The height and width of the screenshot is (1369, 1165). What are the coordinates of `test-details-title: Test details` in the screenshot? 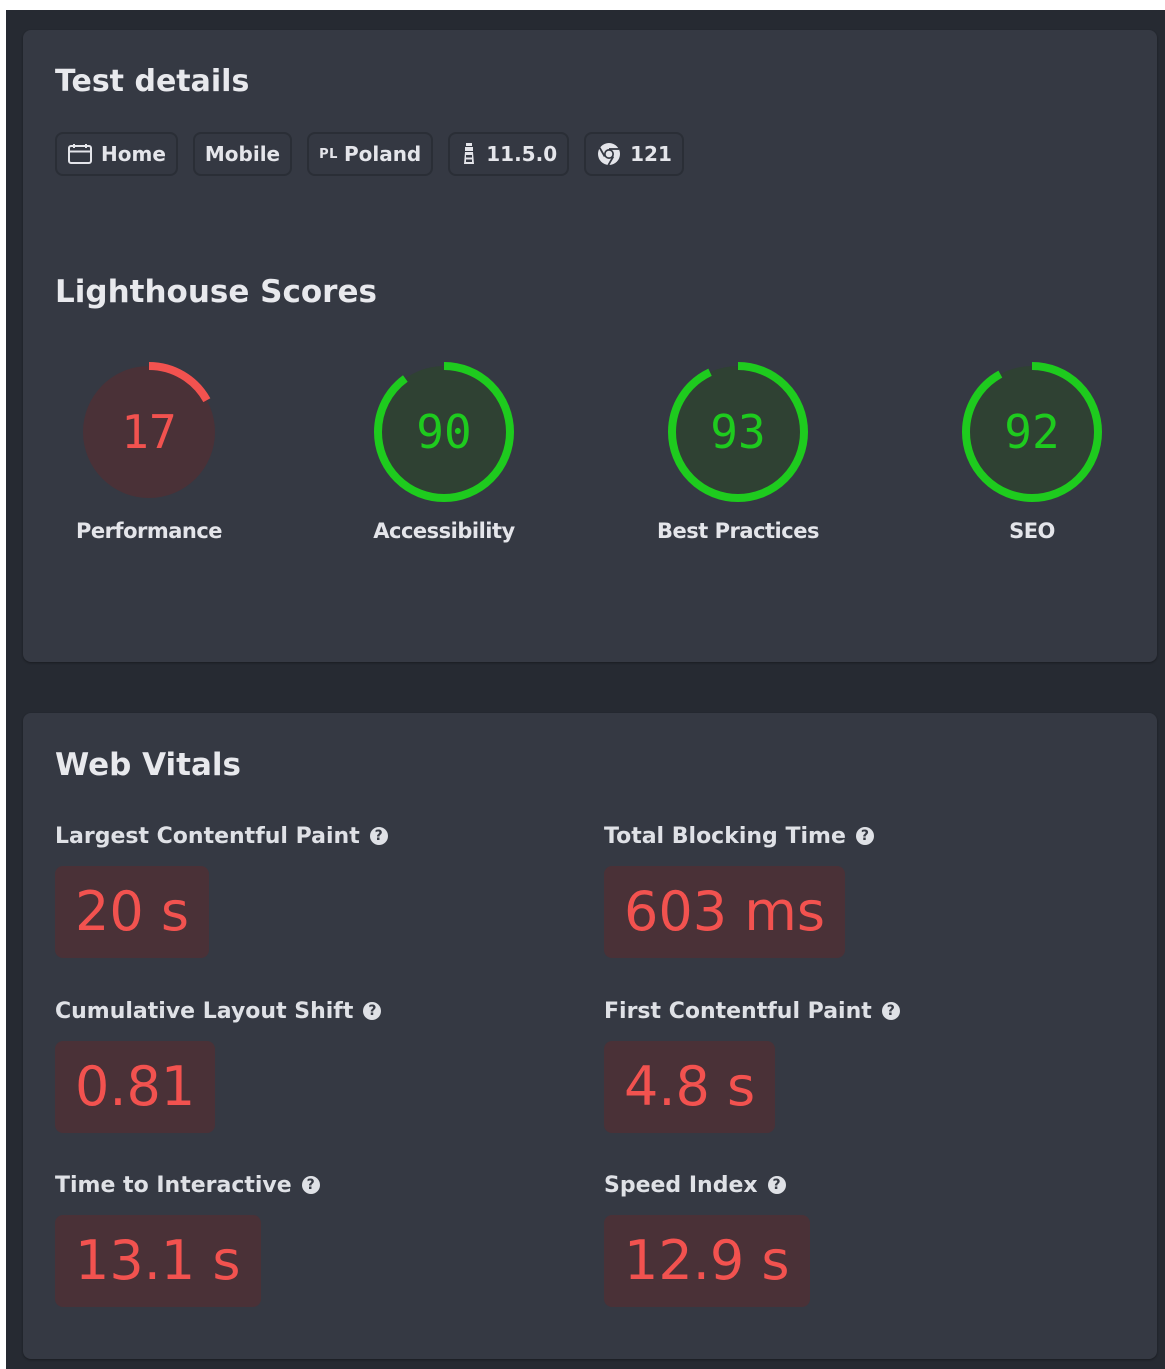 It's located at (152, 81).